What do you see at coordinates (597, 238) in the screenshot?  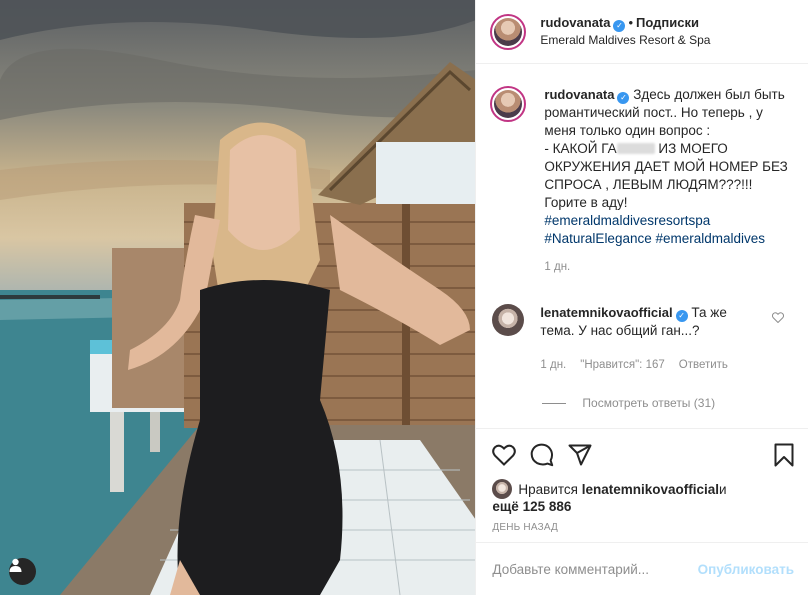 I see `hashtag-link: #NaturalElegance` at bounding box center [597, 238].